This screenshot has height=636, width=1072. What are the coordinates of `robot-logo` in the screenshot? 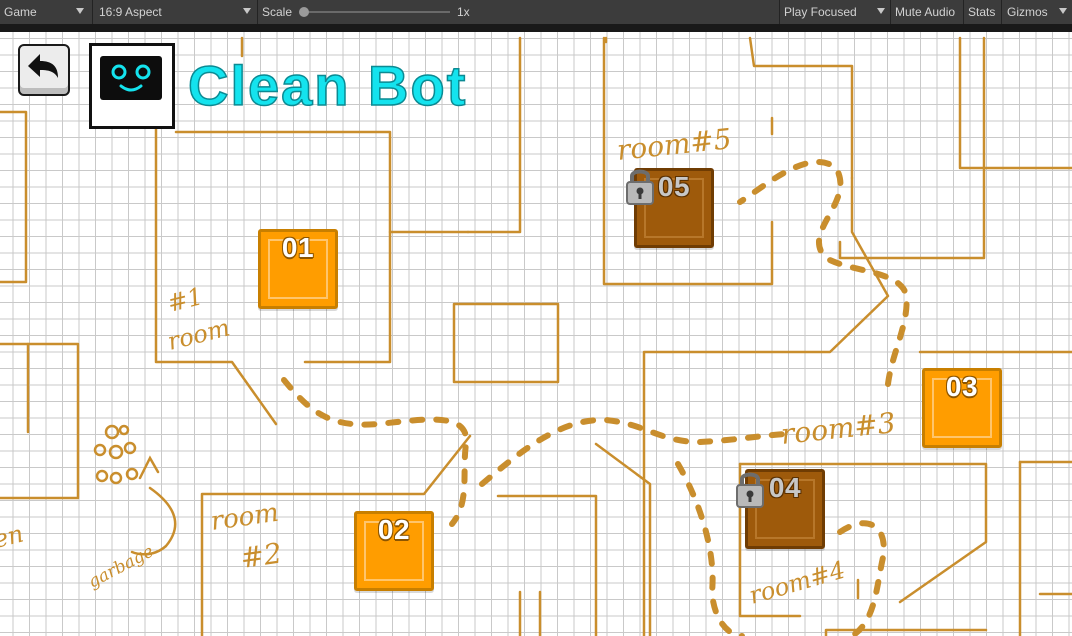 It's located at (132, 86).